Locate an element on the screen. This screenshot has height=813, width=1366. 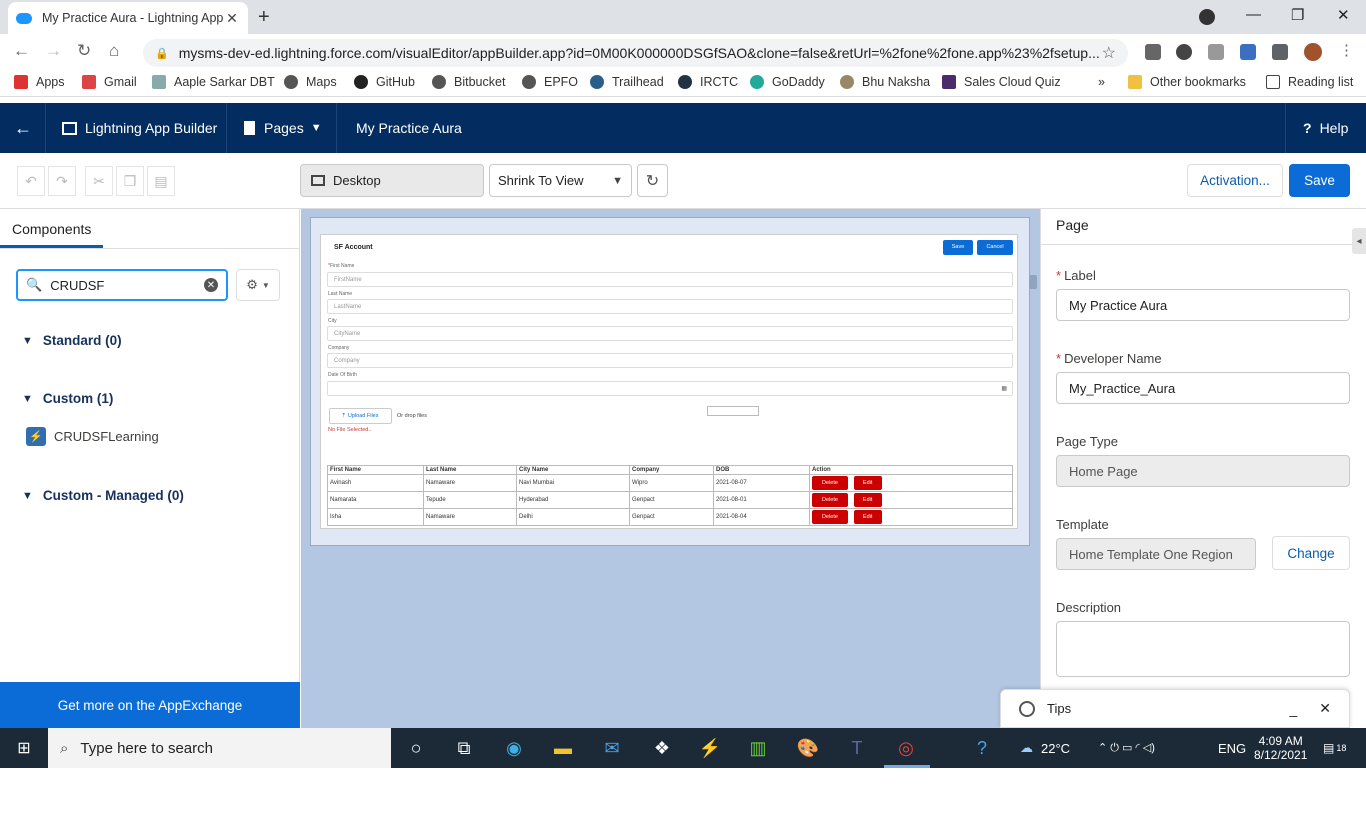
new-tab-icon: + is located at coordinates (264, 17).